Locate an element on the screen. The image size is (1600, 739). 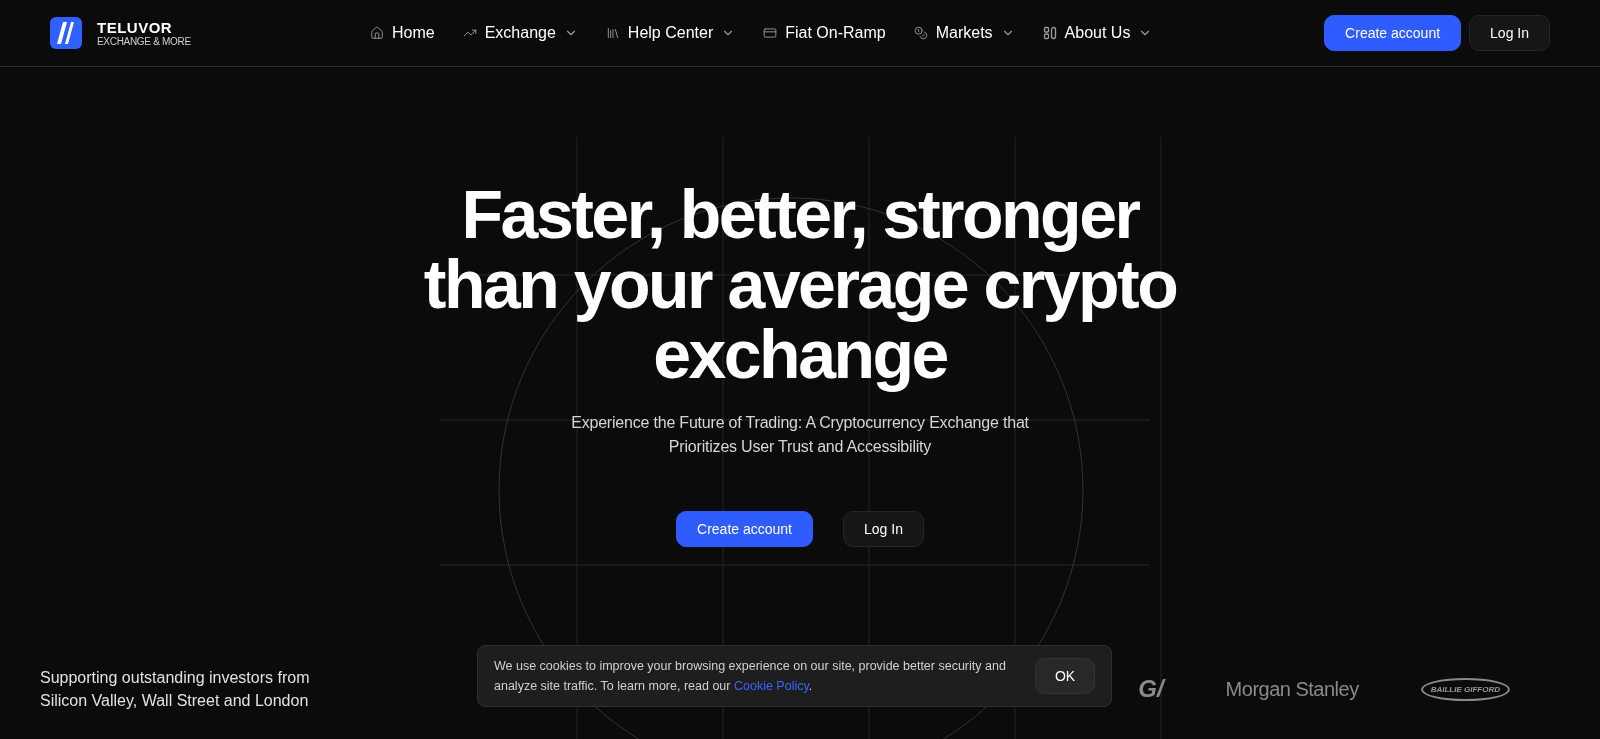
nav-link: Fiat On-Ramp is located at coordinates (824, 33).